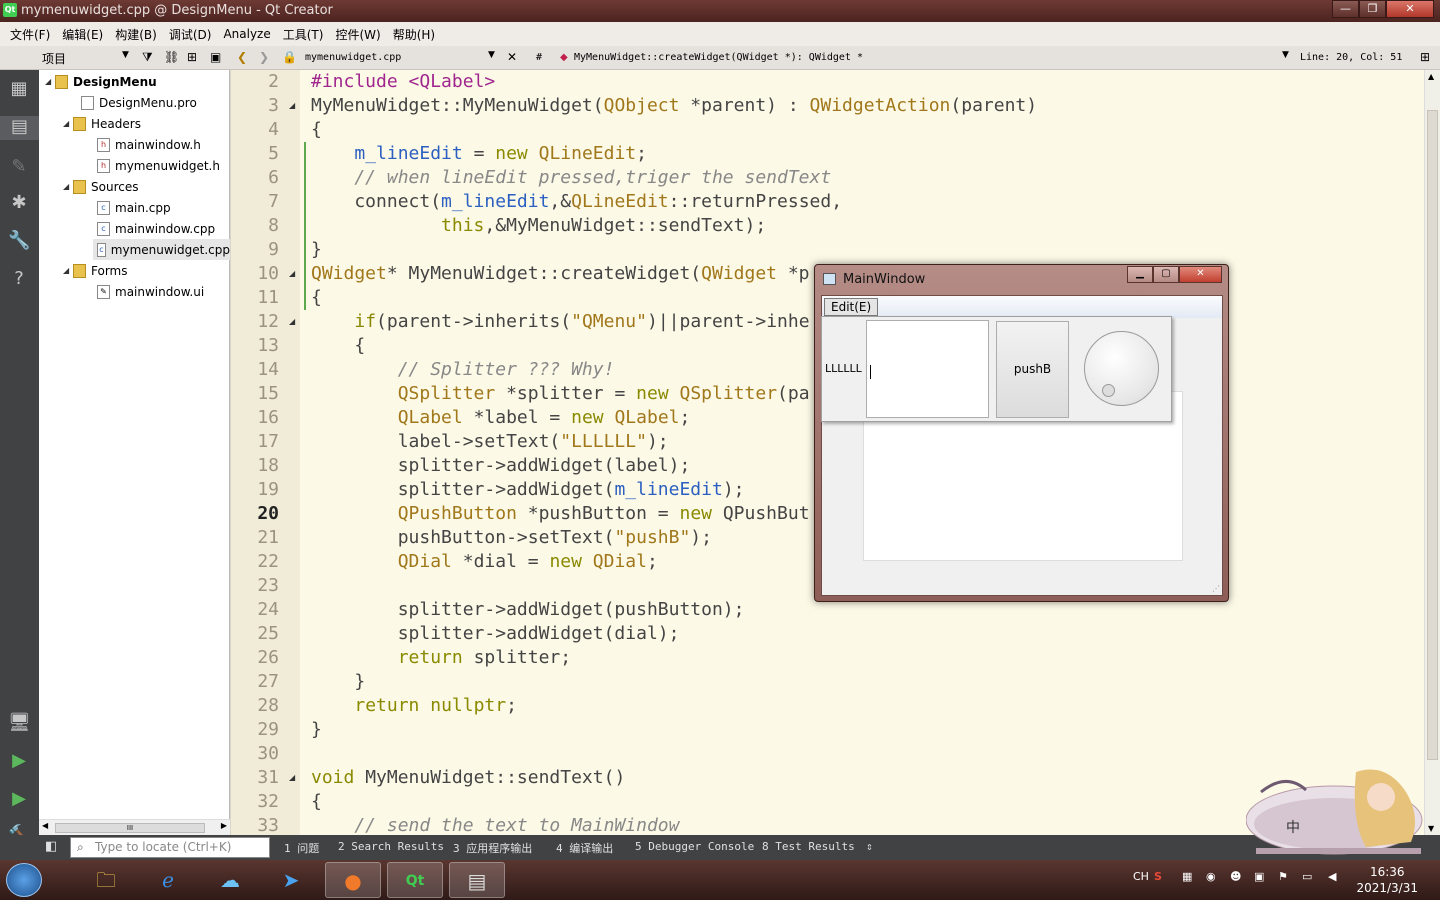 The image size is (1440, 900). What do you see at coordinates (246, 34) in the screenshot?
I see `menu-analyze: Analyze` at bounding box center [246, 34].